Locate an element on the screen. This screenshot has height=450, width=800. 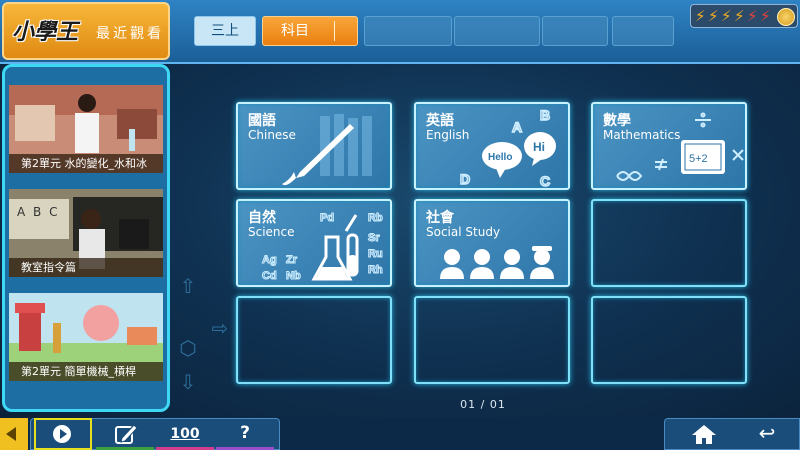
subject-card-science: 自然 Science Pd Rb Sr Ru Rh Ag Zr Cd Nb is located at coordinates (314, 243).